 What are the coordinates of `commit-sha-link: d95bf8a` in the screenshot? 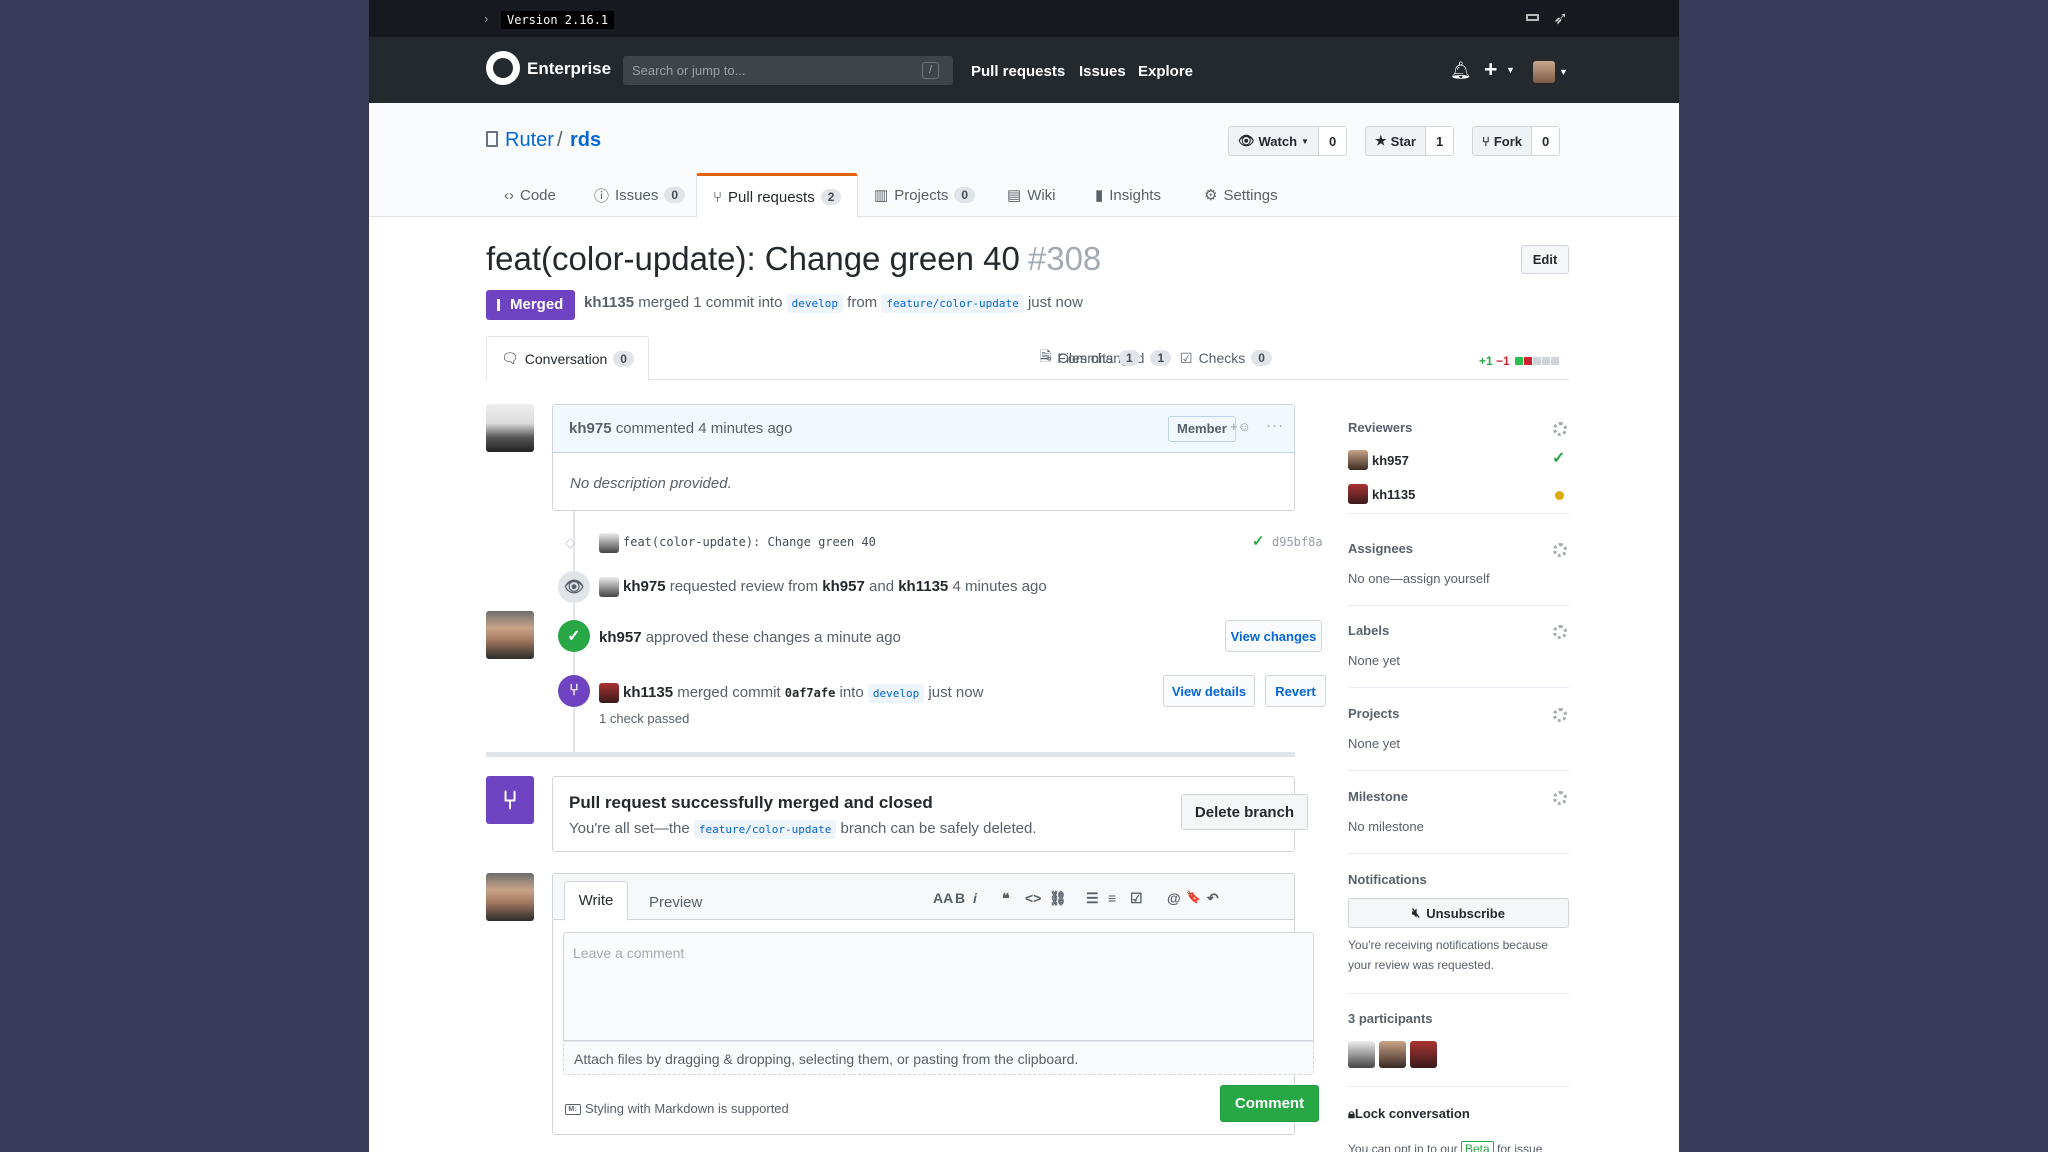 It's located at (1297, 542).